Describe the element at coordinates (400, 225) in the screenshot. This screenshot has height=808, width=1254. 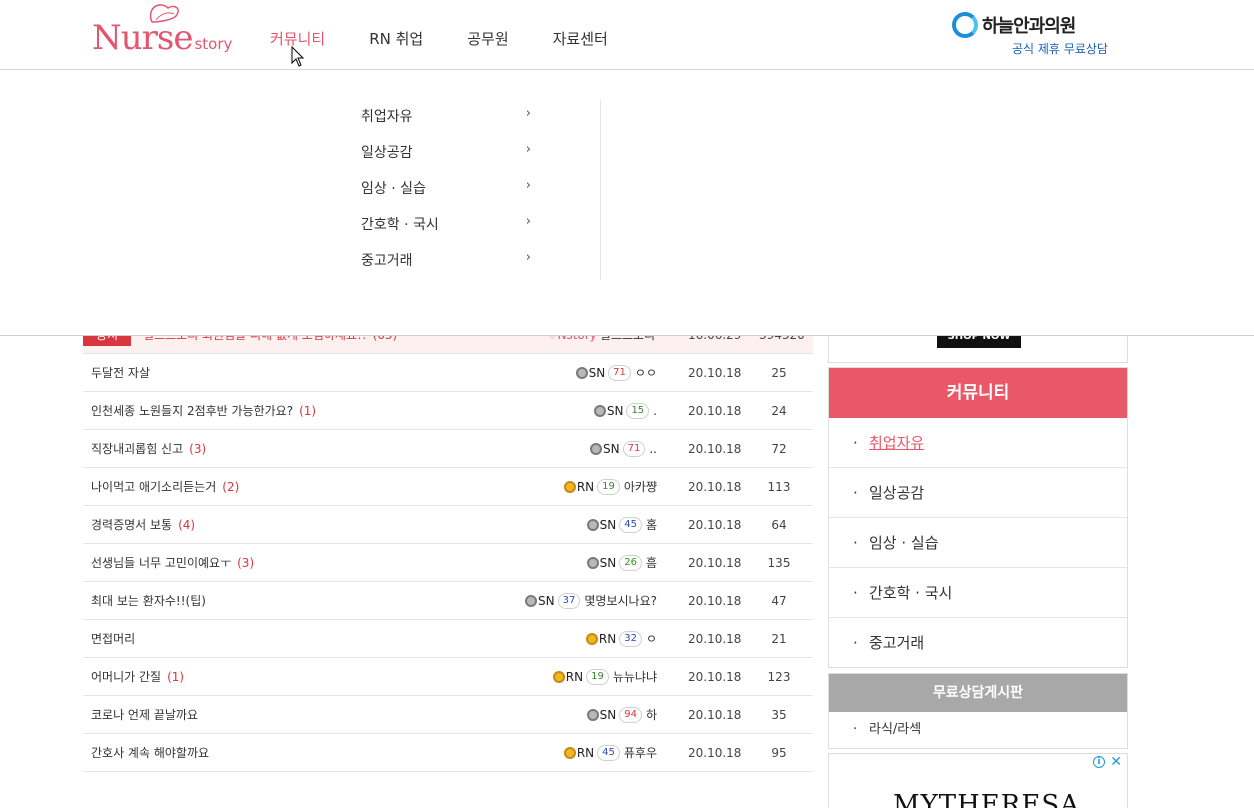
I see `dropdown-item-label: 간호학 · 국시` at that location.